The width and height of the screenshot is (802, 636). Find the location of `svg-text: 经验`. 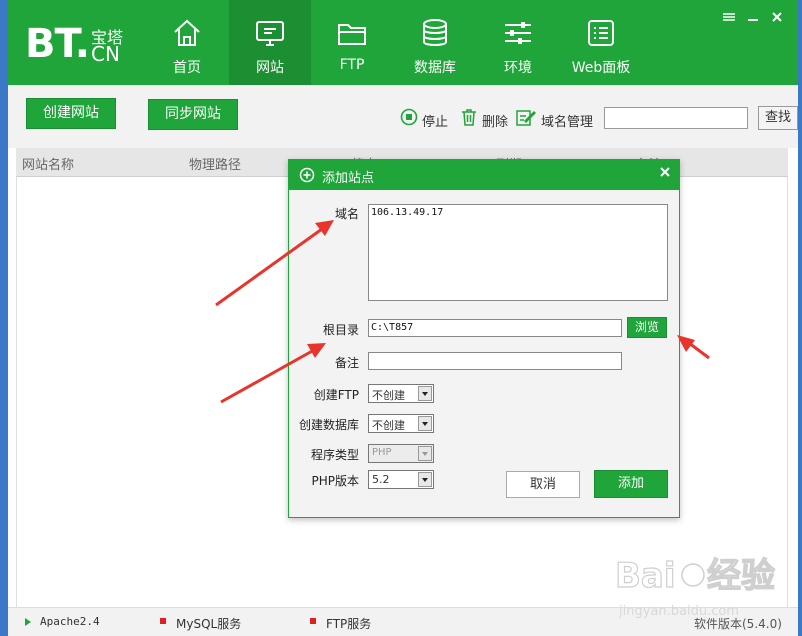

svg-text: 经验 is located at coordinates (741, 576).